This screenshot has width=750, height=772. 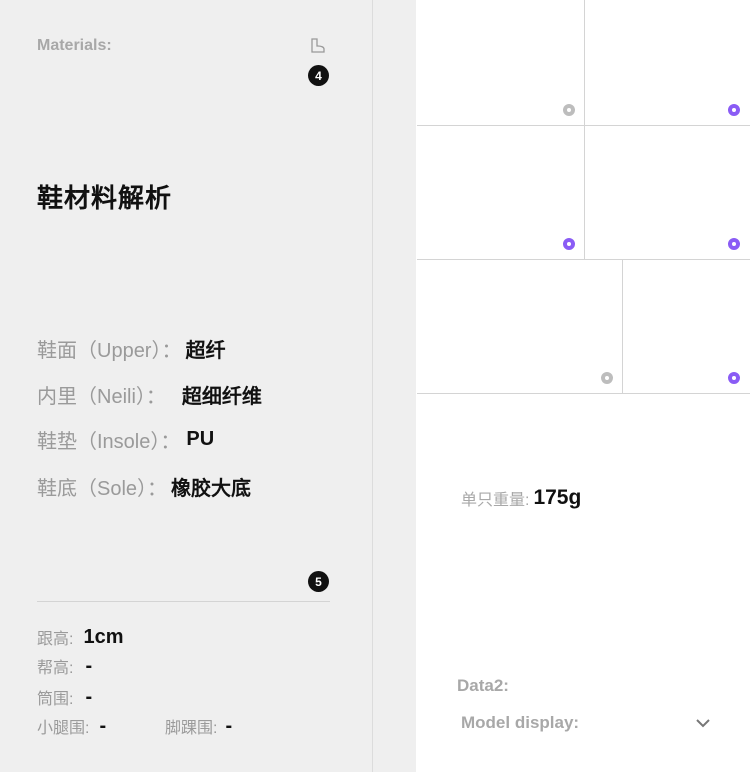 I want to click on spec-row-upper: 鞋面（Upper）： 超纤, so click(x=131, y=348).